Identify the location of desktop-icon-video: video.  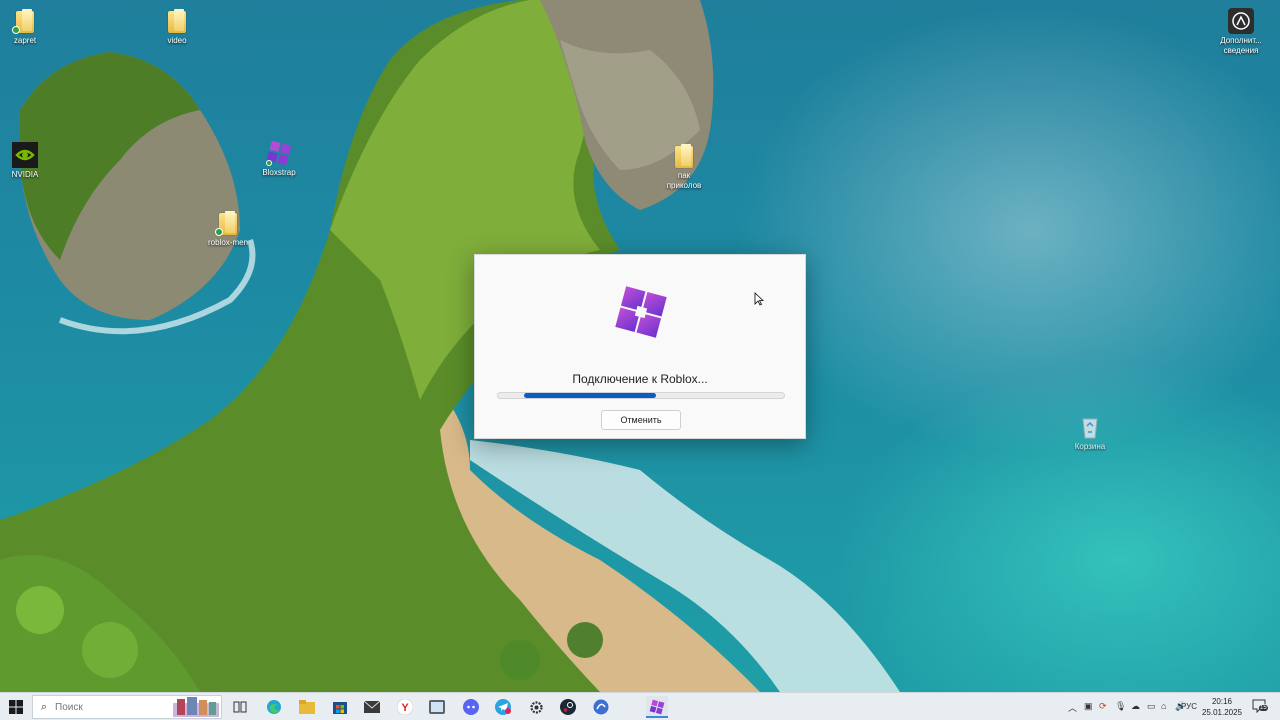
(177, 27).